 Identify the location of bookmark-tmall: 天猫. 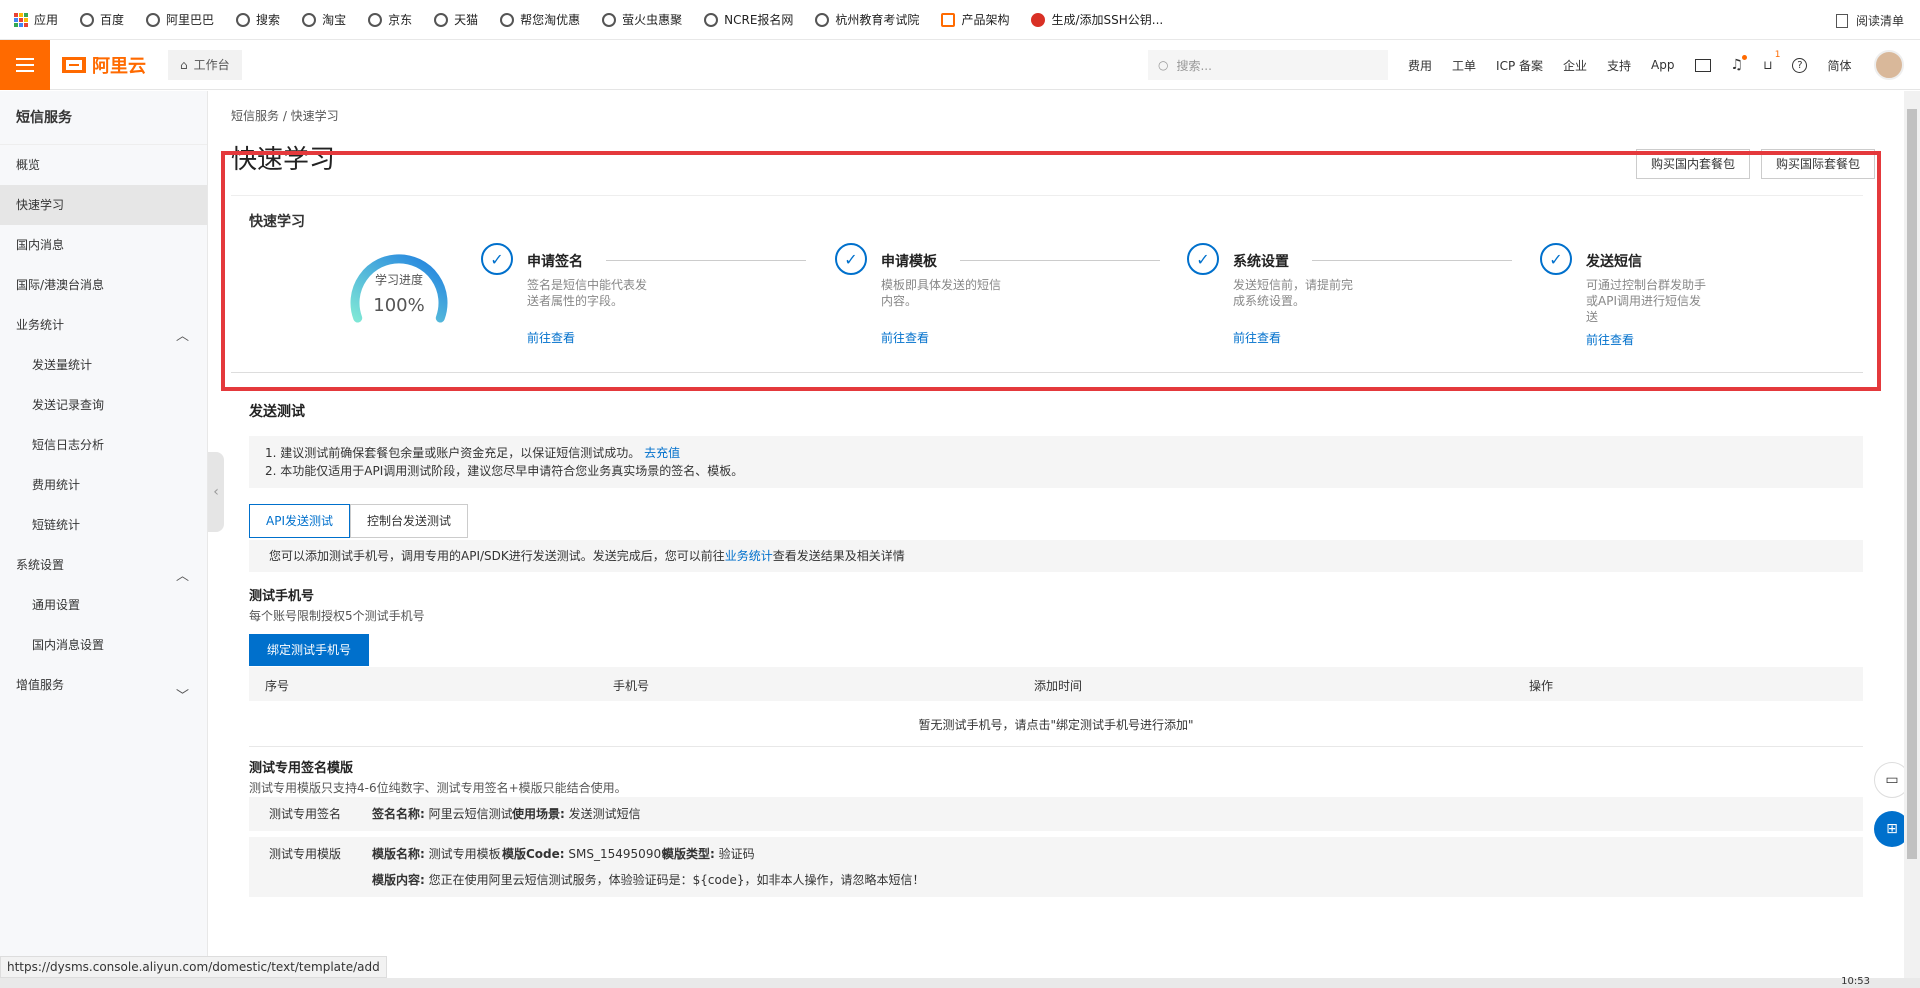
(456, 19).